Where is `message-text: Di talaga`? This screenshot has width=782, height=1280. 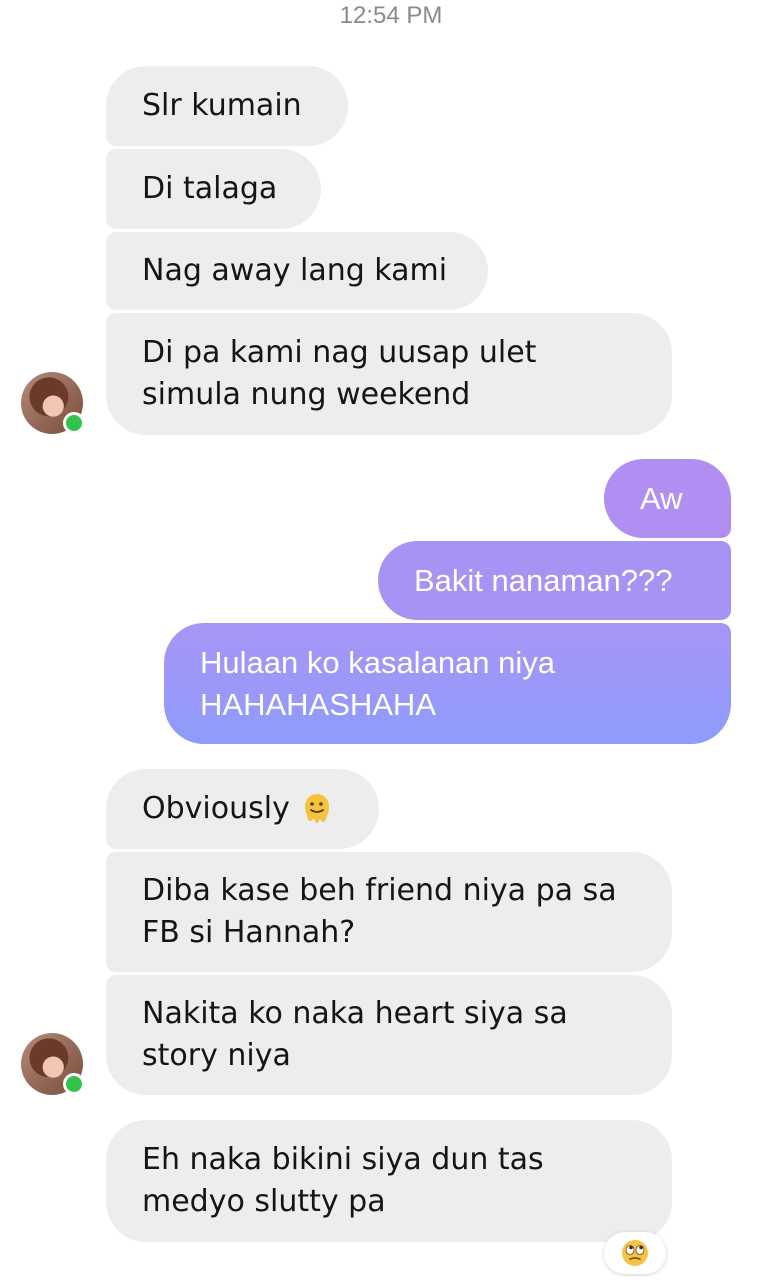 message-text: Di talaga is located at coordinates (210, 188).